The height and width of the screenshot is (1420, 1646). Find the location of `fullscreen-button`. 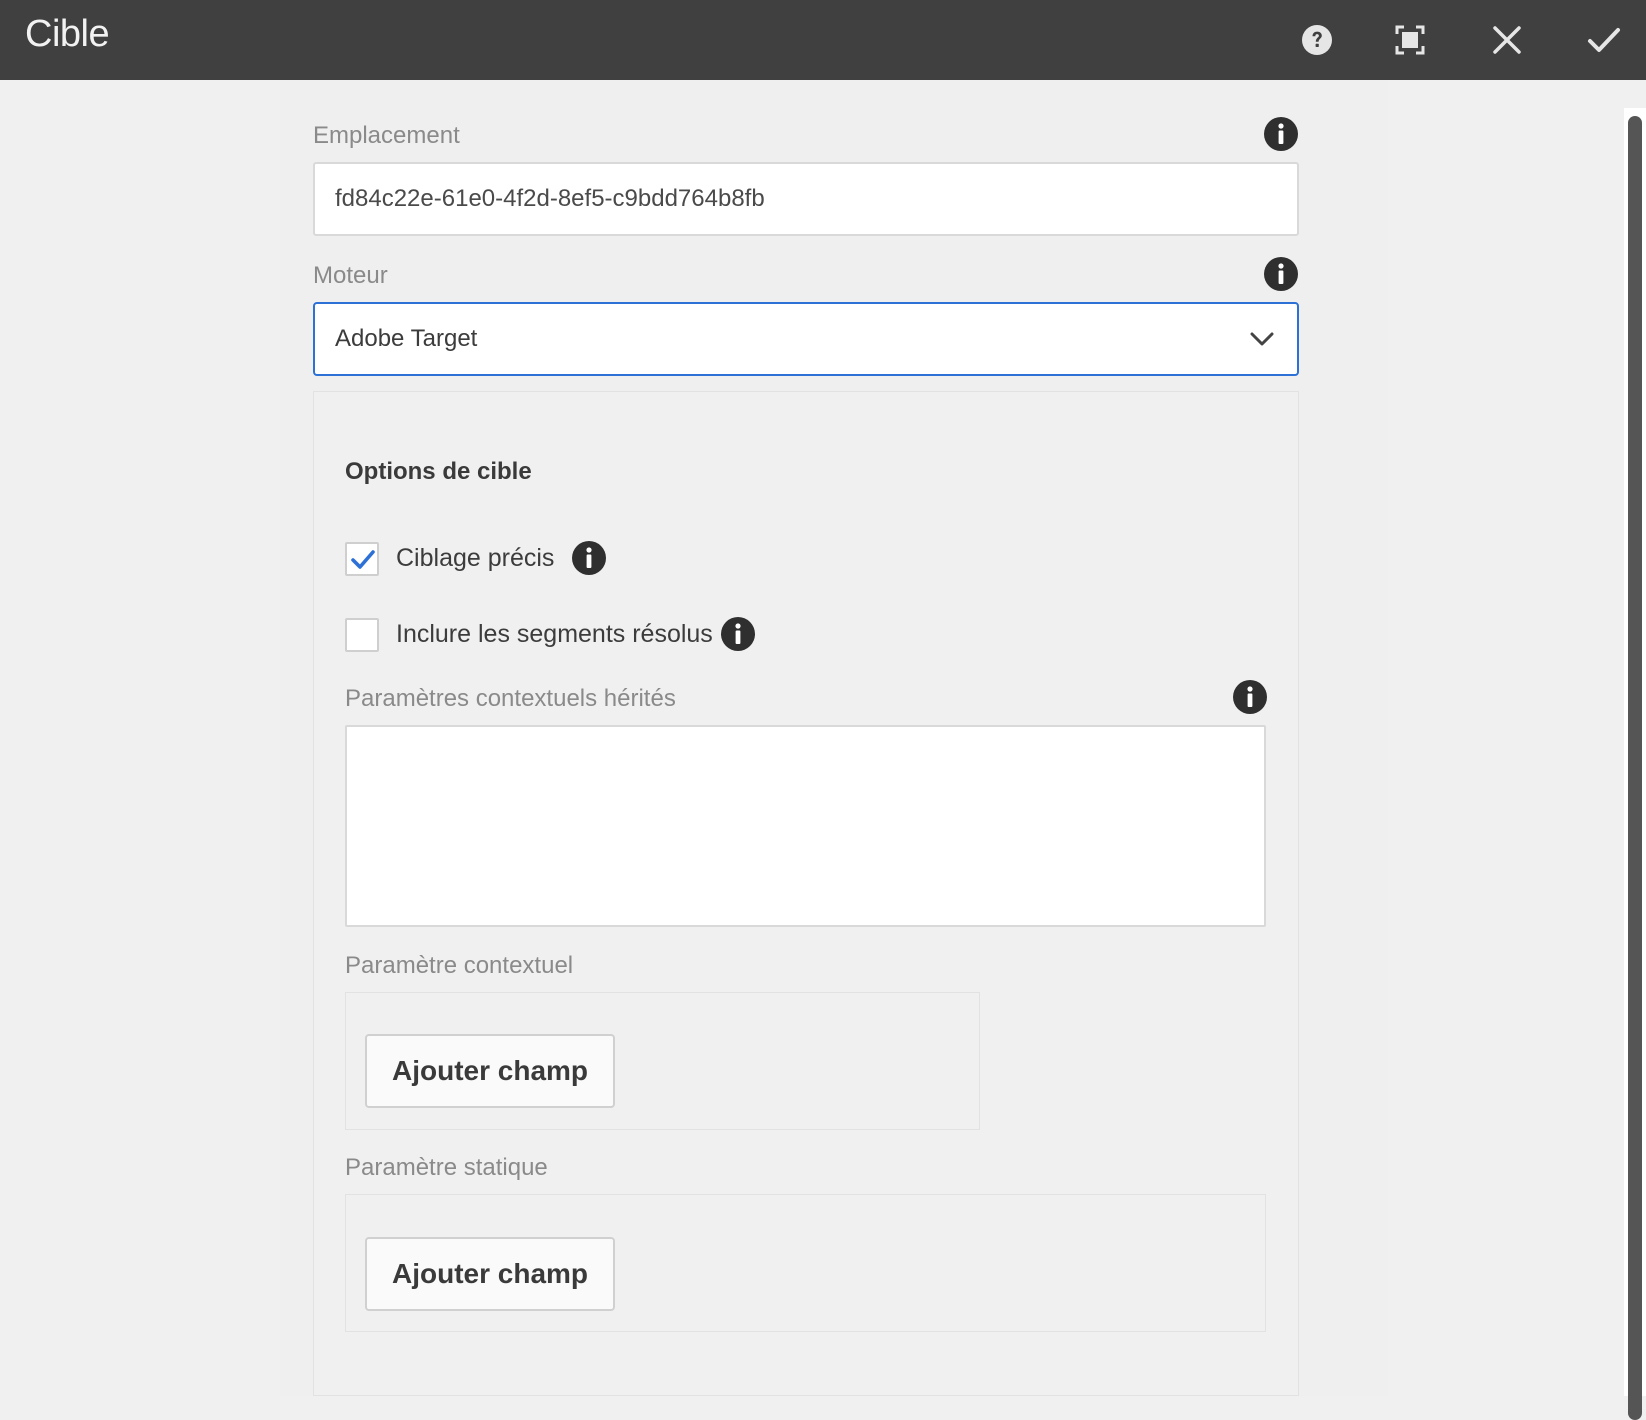

fullscreen-button is located at coordinates (1410, 40).